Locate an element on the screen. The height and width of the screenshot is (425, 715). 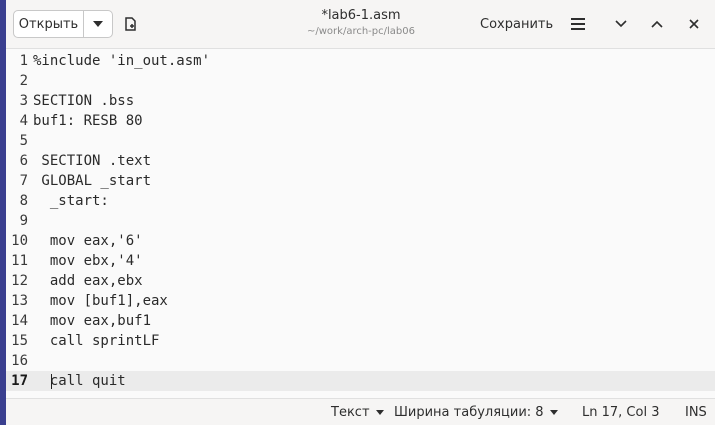
code-text: SECTION .text is located at coordinates (92, 161).